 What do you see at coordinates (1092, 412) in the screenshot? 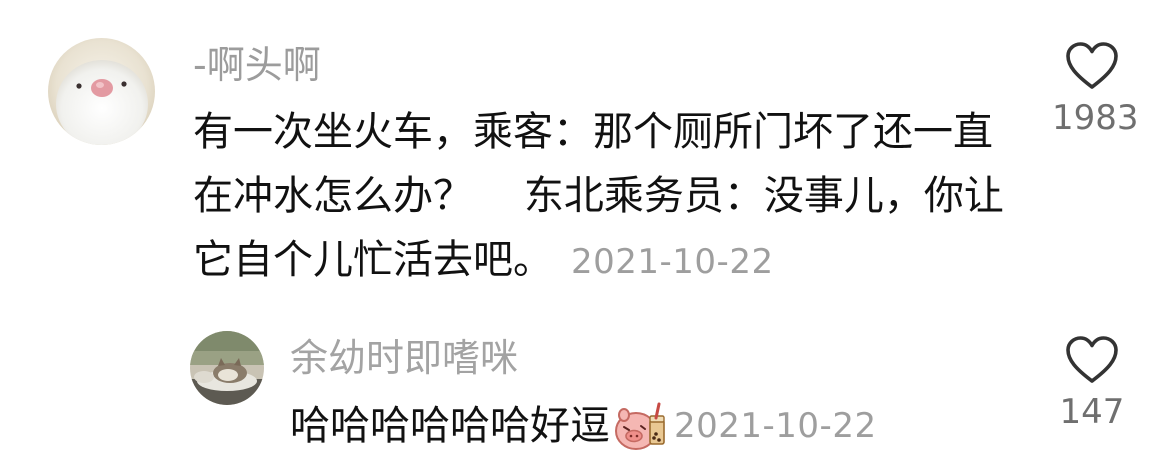
I see `reply-like-count: 147` at bounding box center [1092, 412].